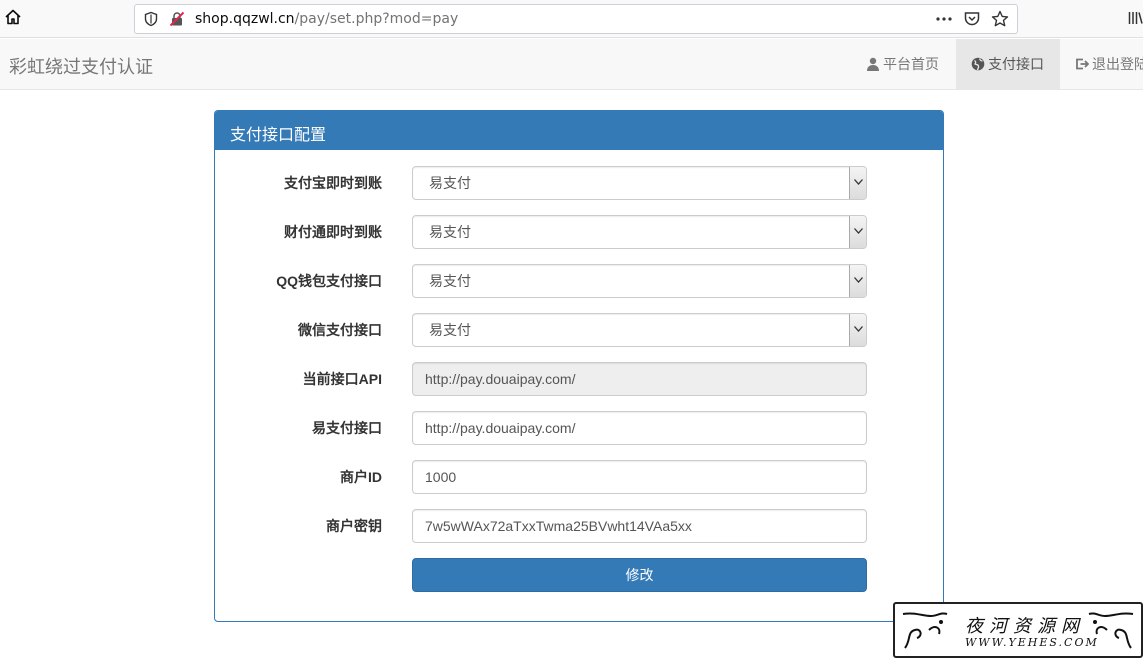 The width and height of the screenshot is (1143, 658). What do you see at coordinates (1000, 19) in the screenshot?
I see `bookmark-star-icon` at bounding box center [1000, 19].